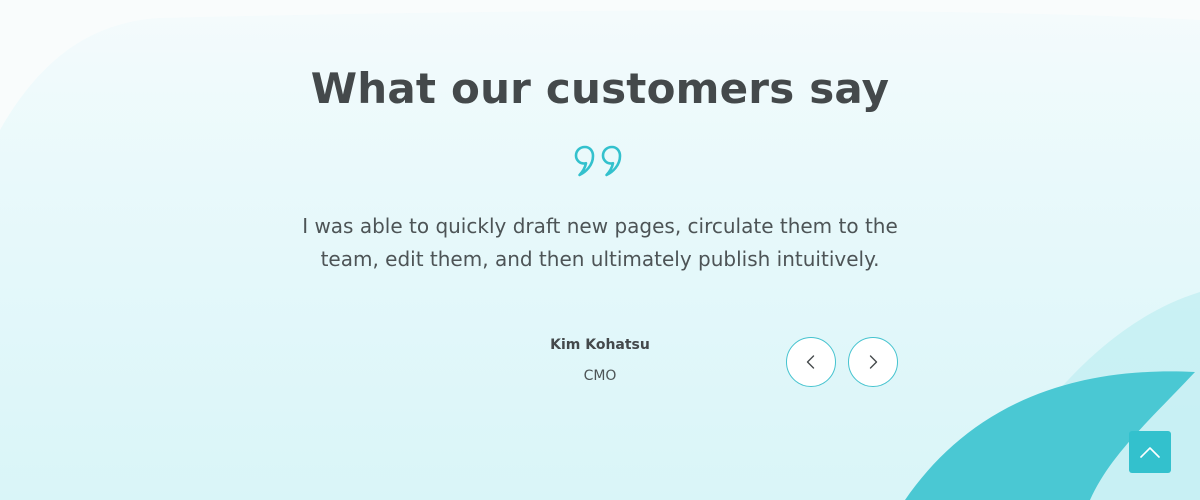 Image resolution: width=1200 pixels, height=500 pixels. I want to click on previous-testimonial-button, so click(811, 362).